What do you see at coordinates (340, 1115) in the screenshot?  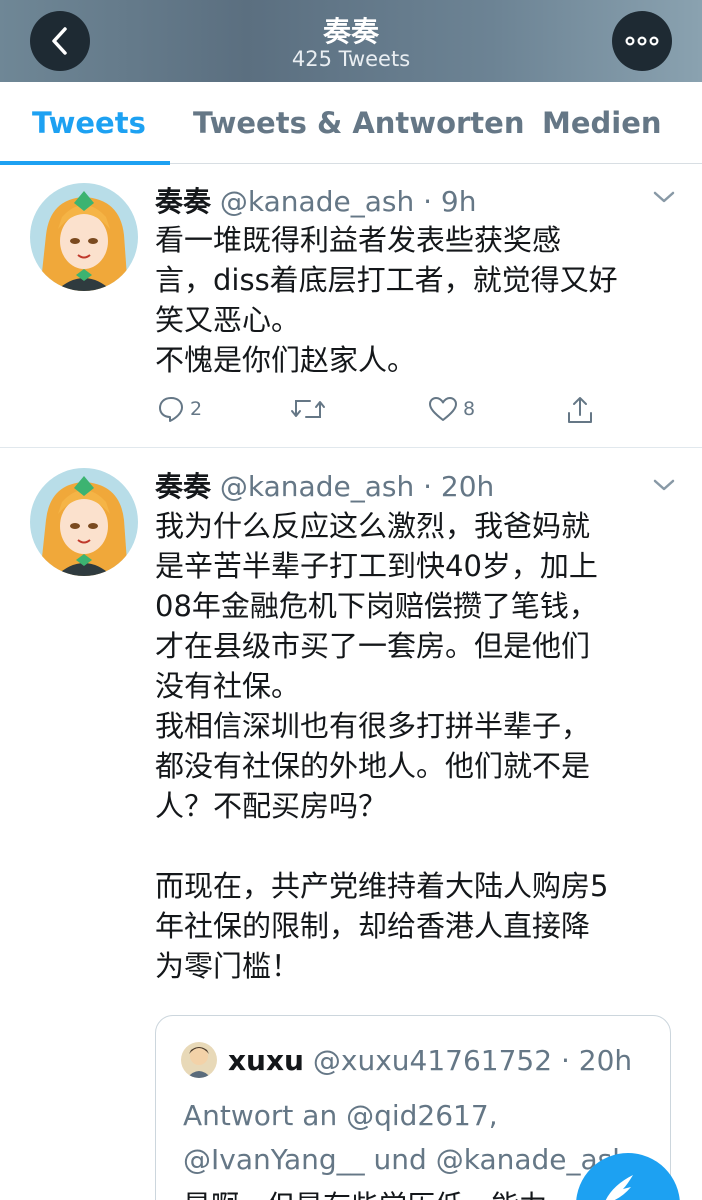 I see `reply-to-line: Antwort an @qid2617,` at bounding box center [340, 1115].